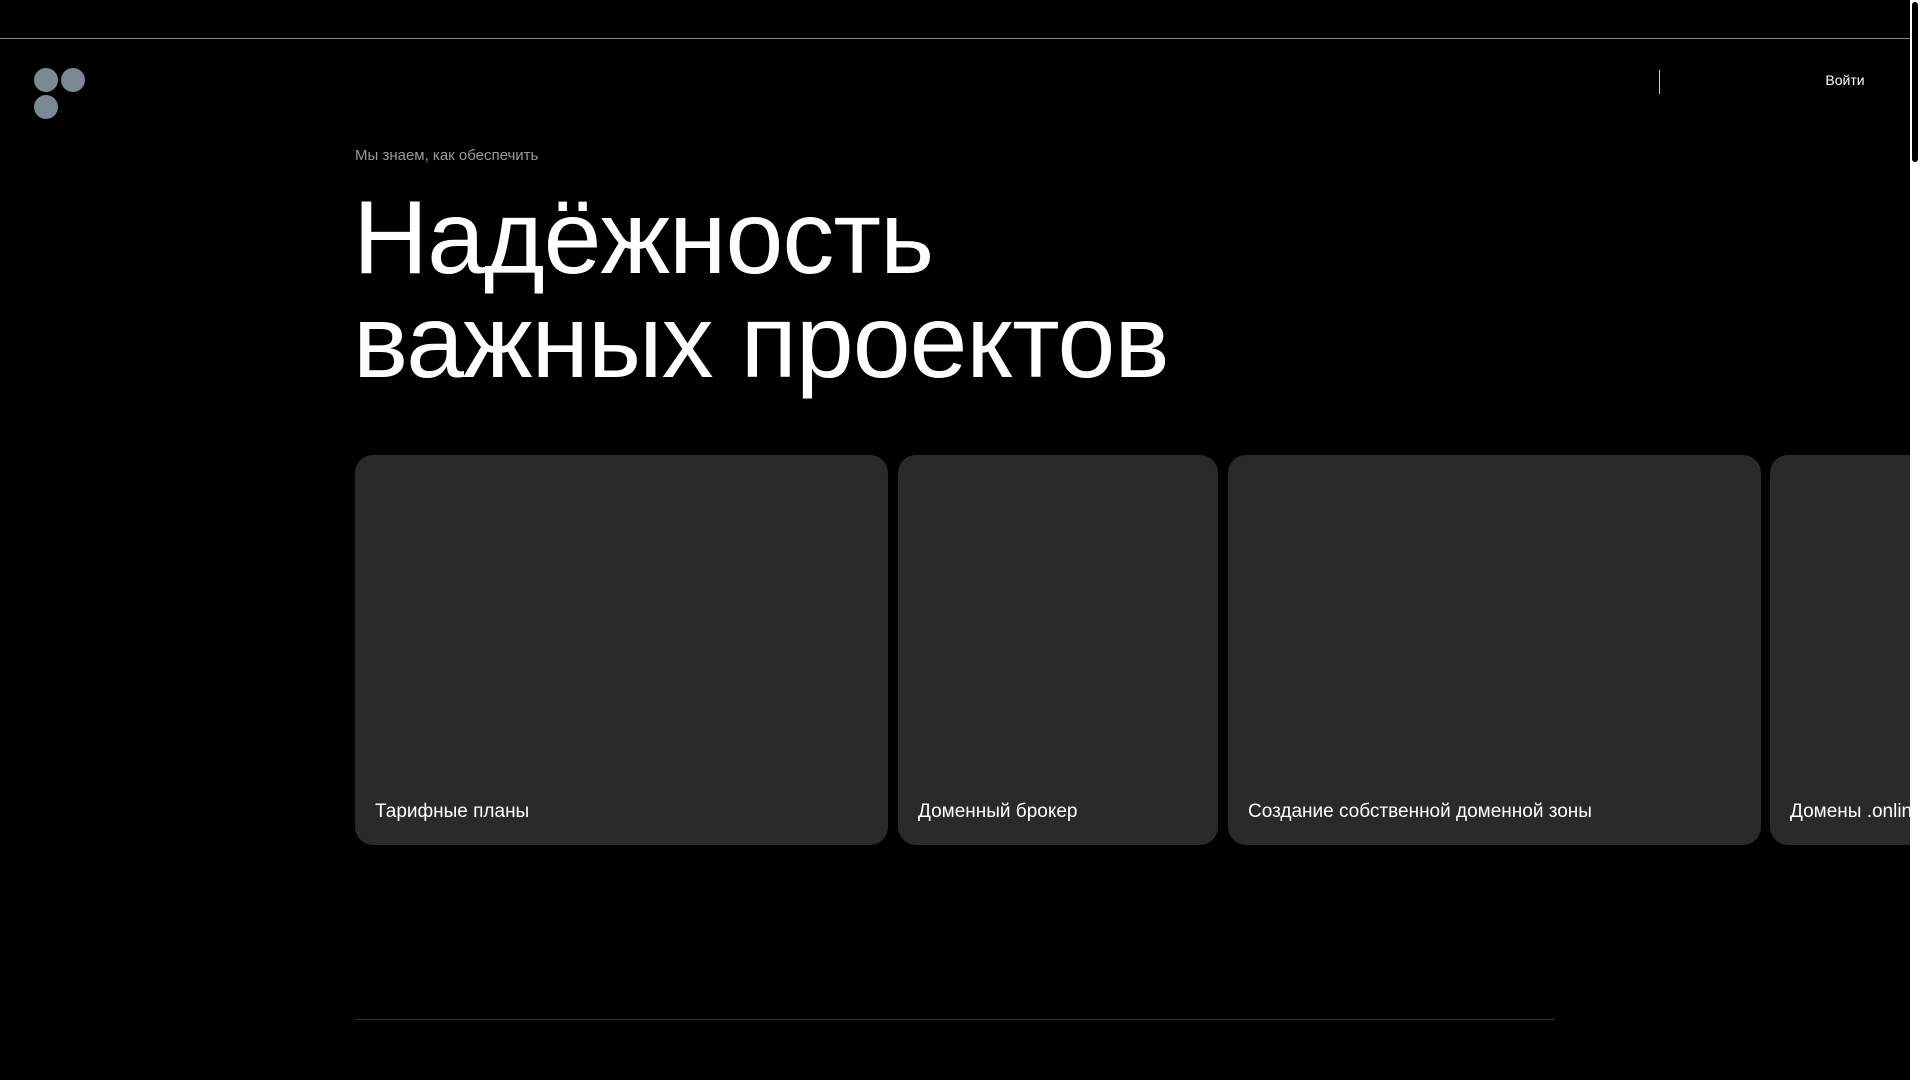 The height and width of the screenshot is (1080, 1920). I want to click on logo-icon, so click(61, 95).